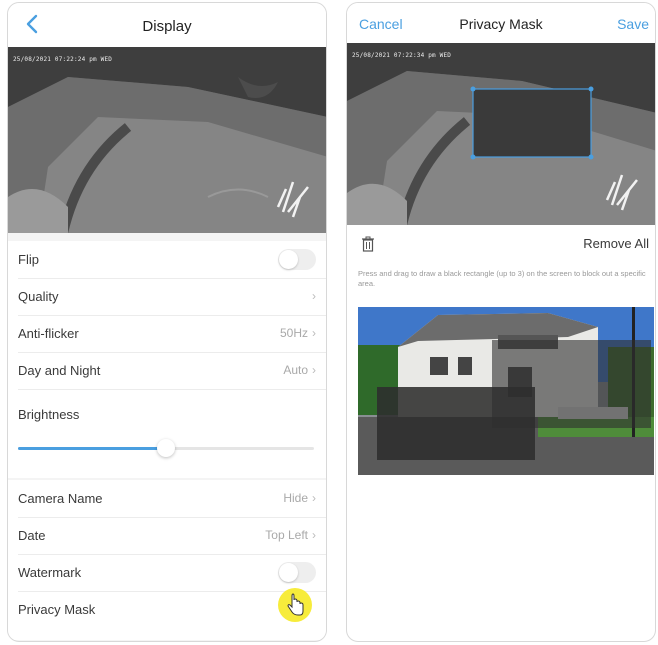 This screenshot has height=645, width=658. What do you see at coordinates (172, 260) in the screenshot?
I see `flip-row: Flip` at bounding box center [172, 260].